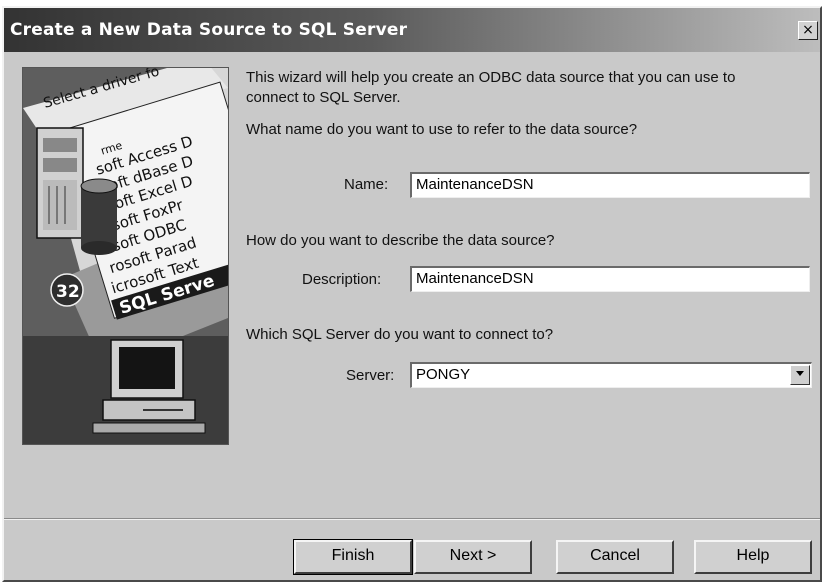 Image resolution: width=825 pixels, height=585 pixels. Describe the element at coordinates (209, 30) in the screenshot. I see `window-title: Create a New Data Source to SQL Server` at that location.